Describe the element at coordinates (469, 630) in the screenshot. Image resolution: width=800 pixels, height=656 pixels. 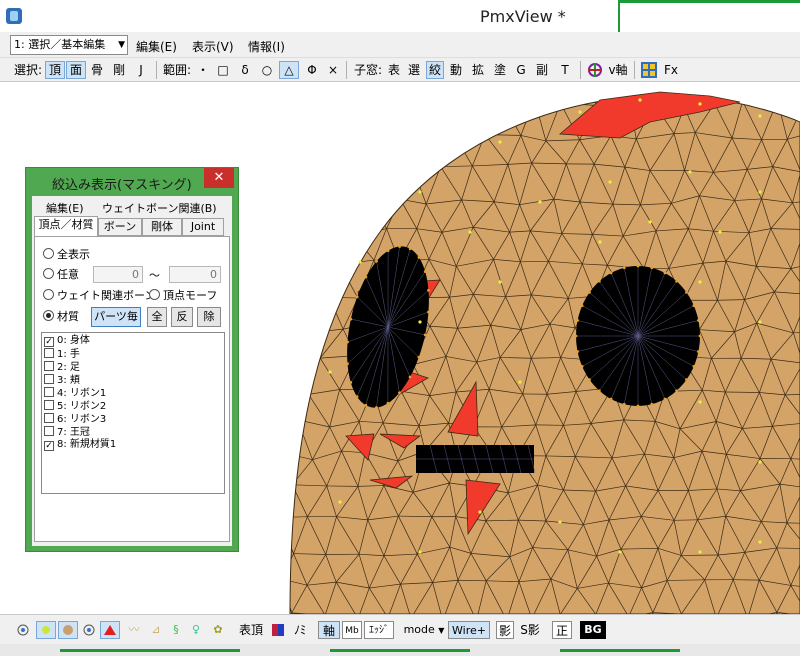
I see `wire-plus-button: Wire+` at that location.